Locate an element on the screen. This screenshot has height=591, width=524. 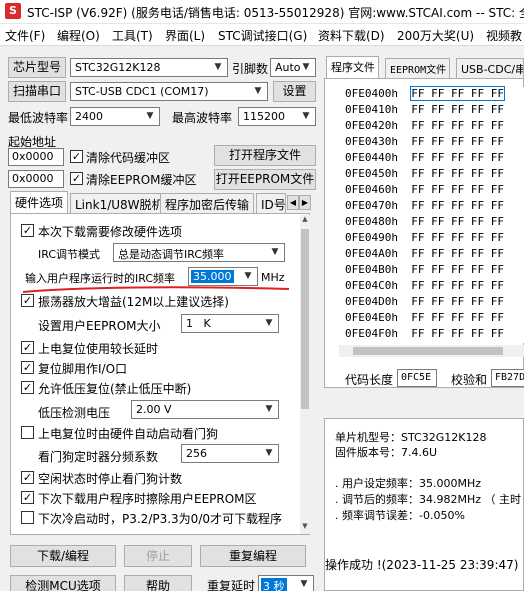
menu-video: 视频教 is located at coordinates (504, 35).